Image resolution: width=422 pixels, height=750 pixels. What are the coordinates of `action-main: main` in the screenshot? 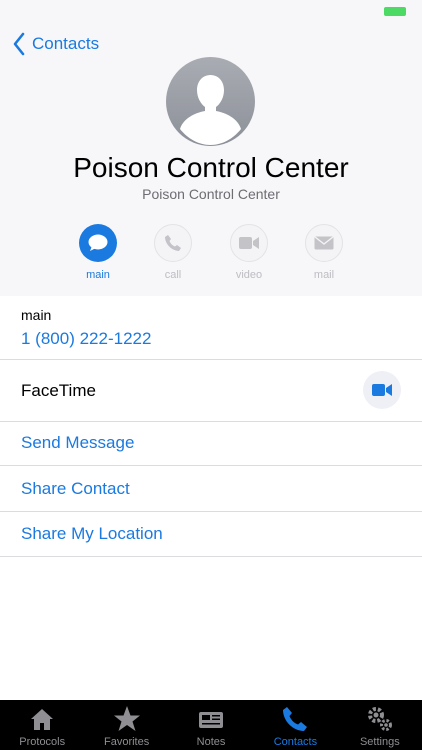 It's located at (98, 252).